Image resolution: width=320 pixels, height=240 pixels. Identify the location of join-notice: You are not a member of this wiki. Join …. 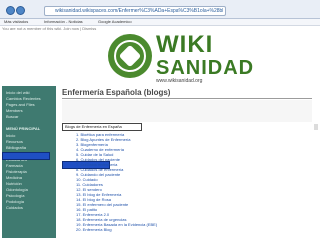
(49, 28).